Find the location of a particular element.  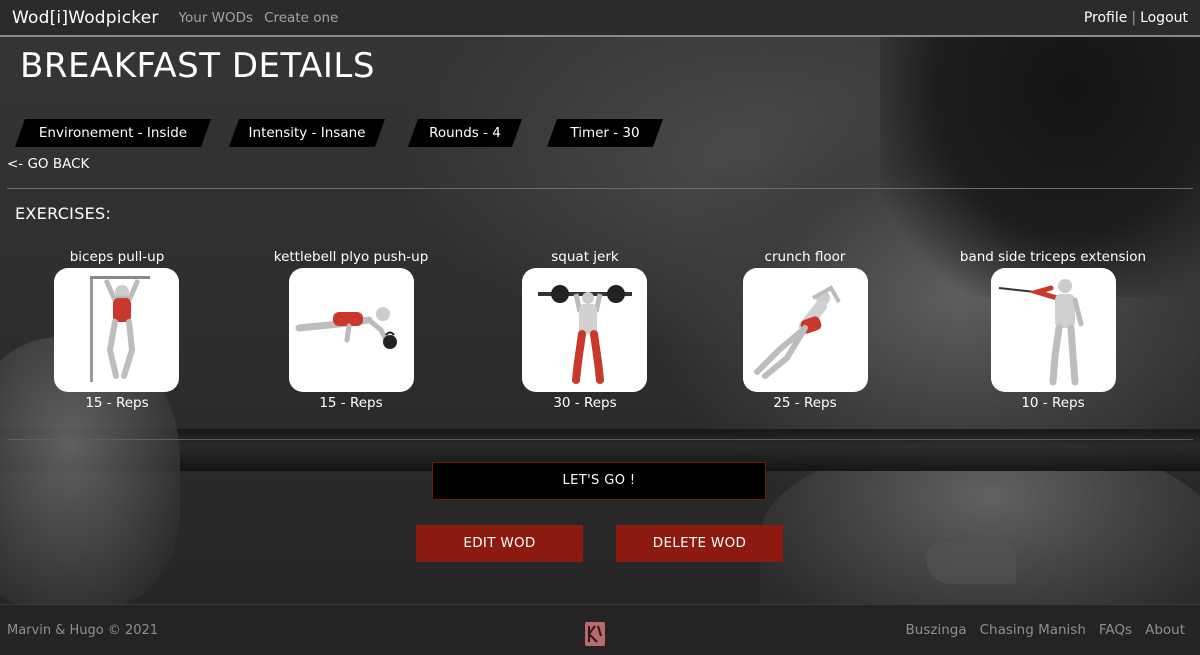

exercise-reps: 25 - Reps is located at coordinates (805, 403).